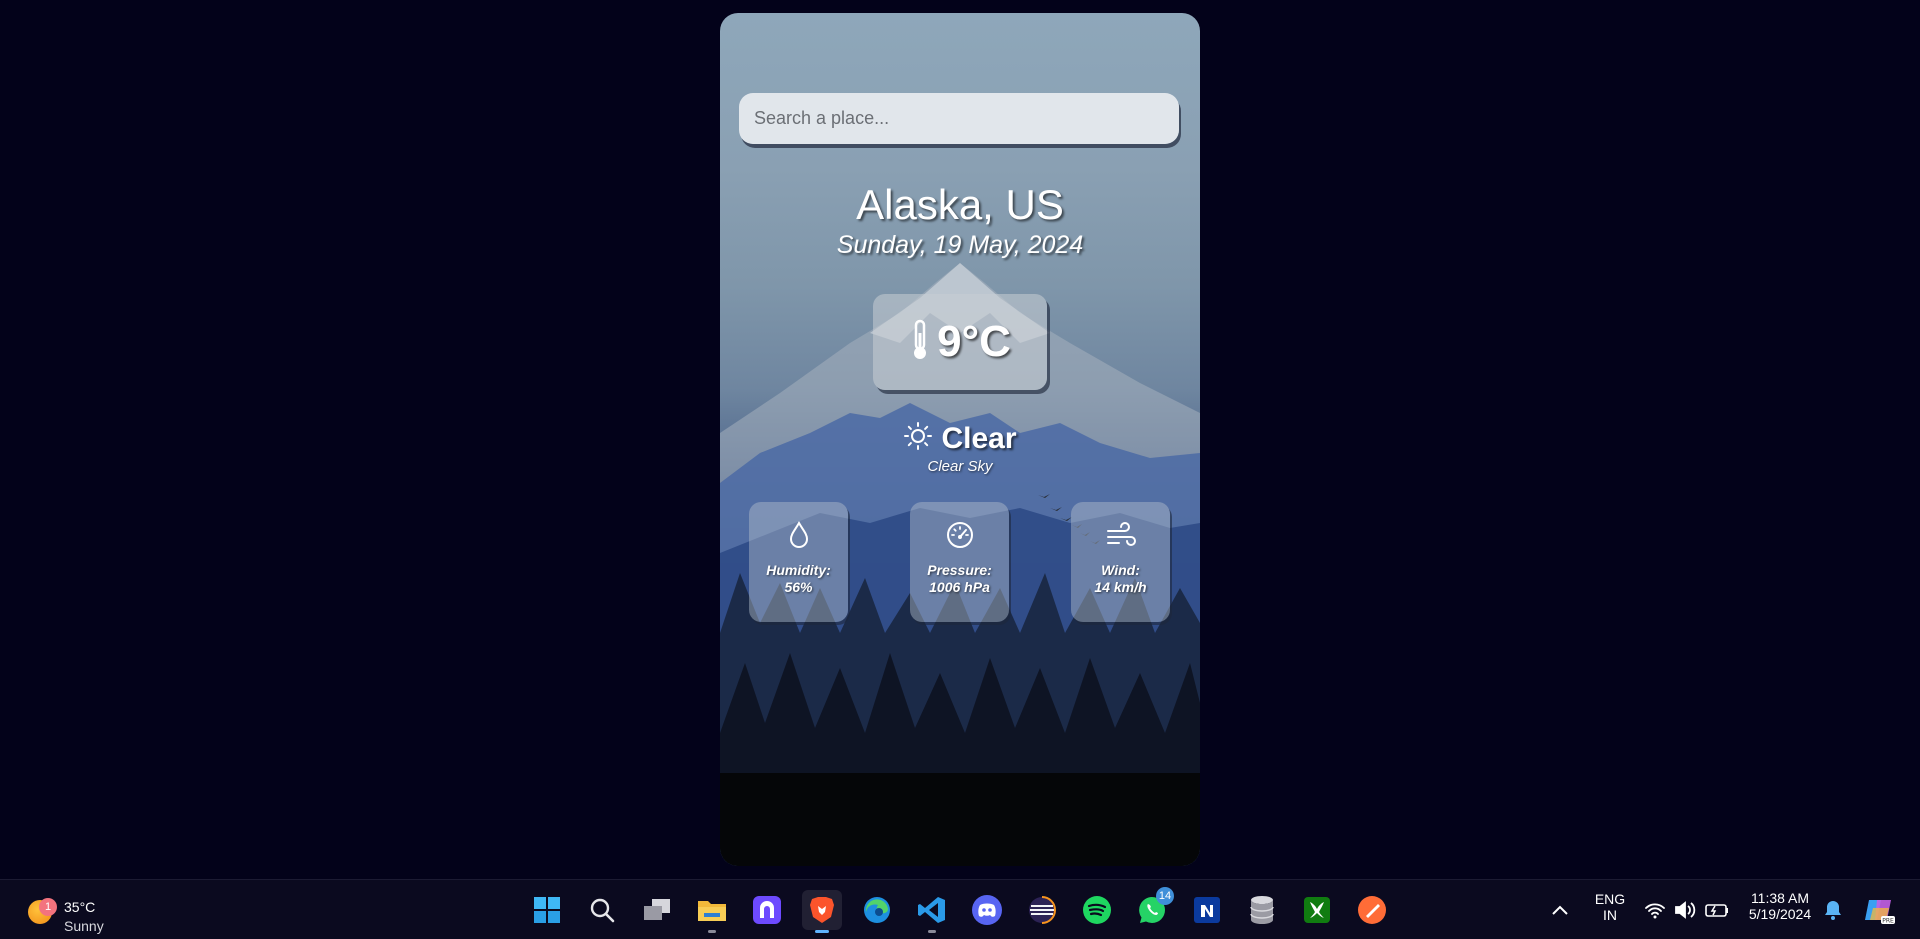  I want to click on location-title: Alaska, US, so click(960, 204).